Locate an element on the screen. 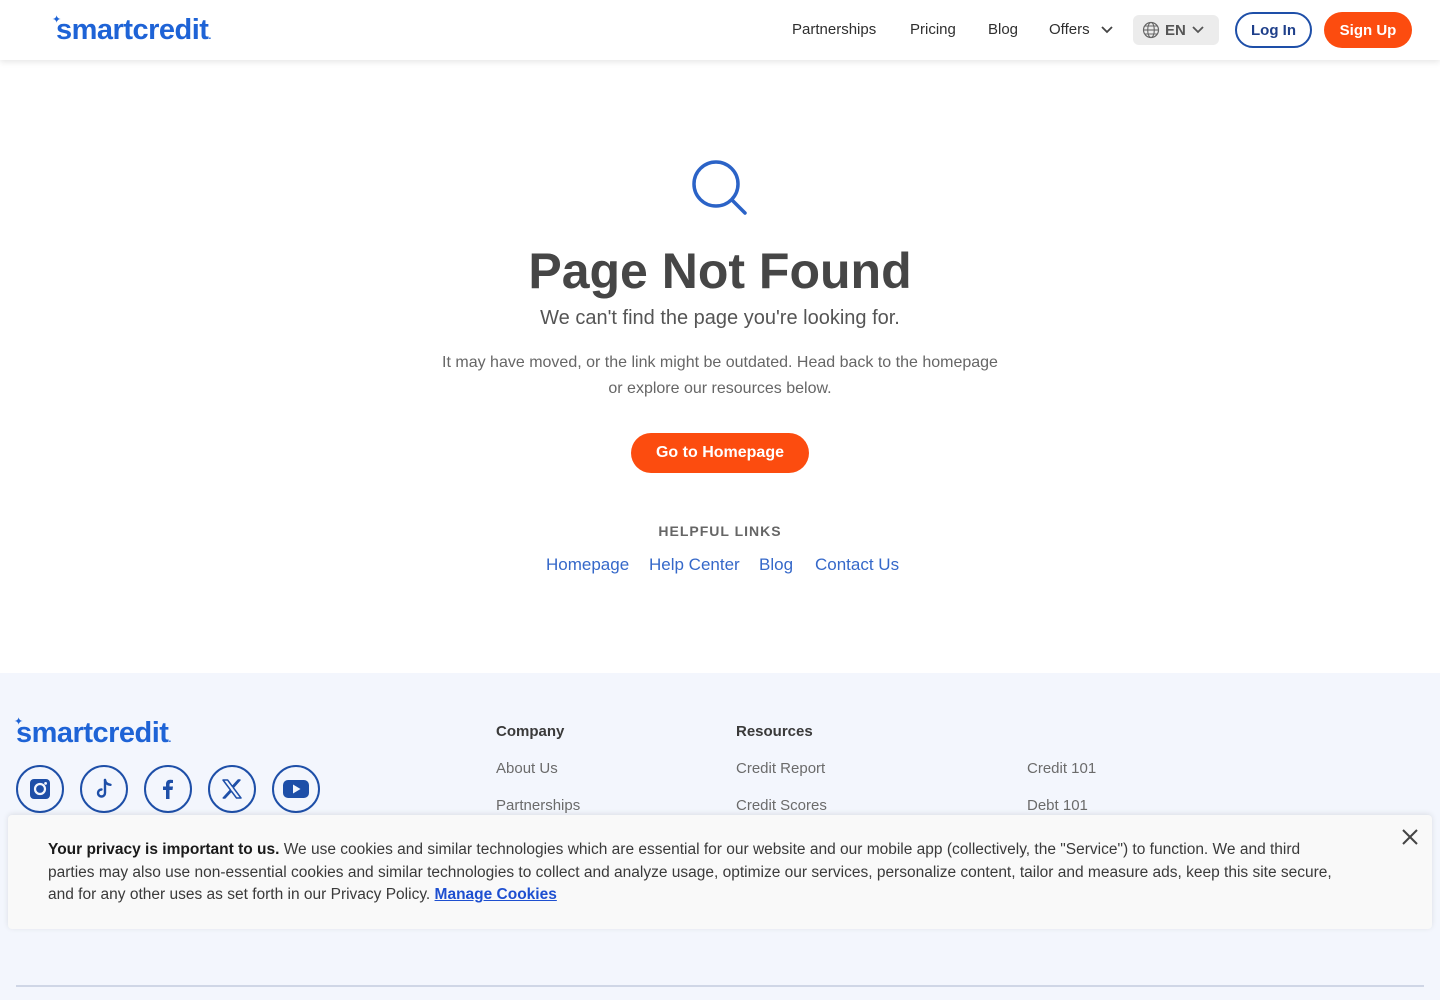 Image resolution: width=1440 pixels, height=1000 pixels. tiktok-icon is located at coordinates (104, 789).